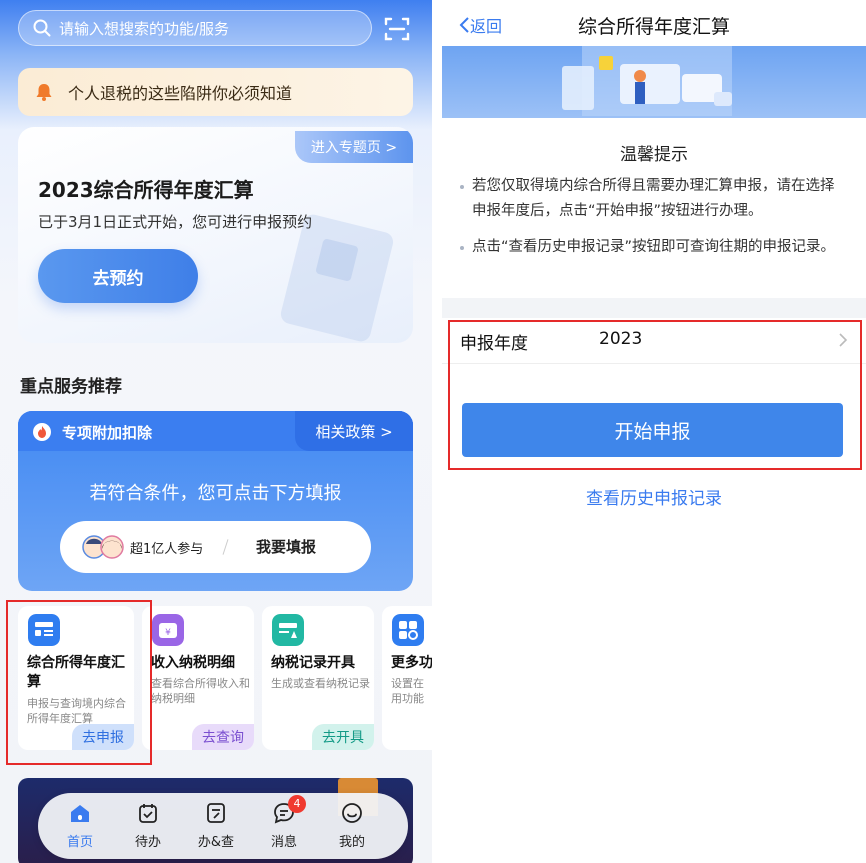 This screenshot has height=863, width=866. I want to click on search-placeholder: 请输入想搜索的功能/服务, so click(144, 28).